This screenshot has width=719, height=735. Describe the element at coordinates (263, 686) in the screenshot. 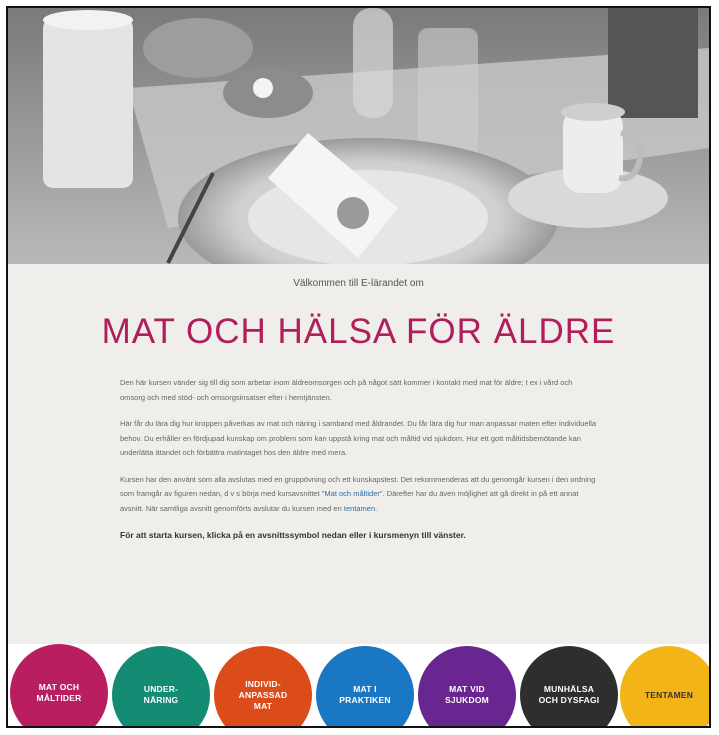

I see `section-individanpassad-mat-button: INDIVID- ANPASSAD MAT` at that location.